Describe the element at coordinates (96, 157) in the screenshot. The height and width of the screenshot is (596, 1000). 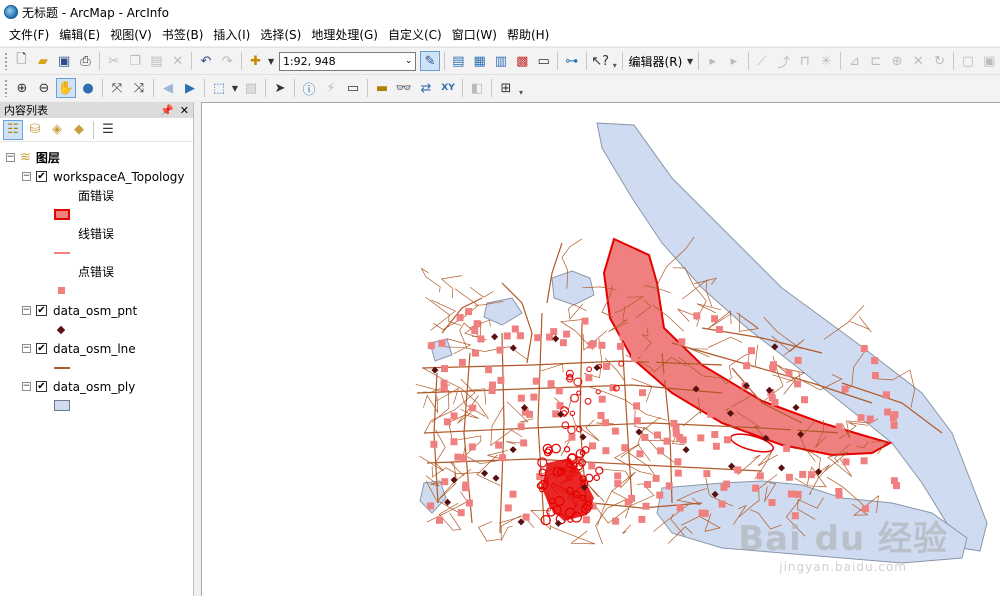
I see `data-frame-row: − ≋ 图层` at that location.